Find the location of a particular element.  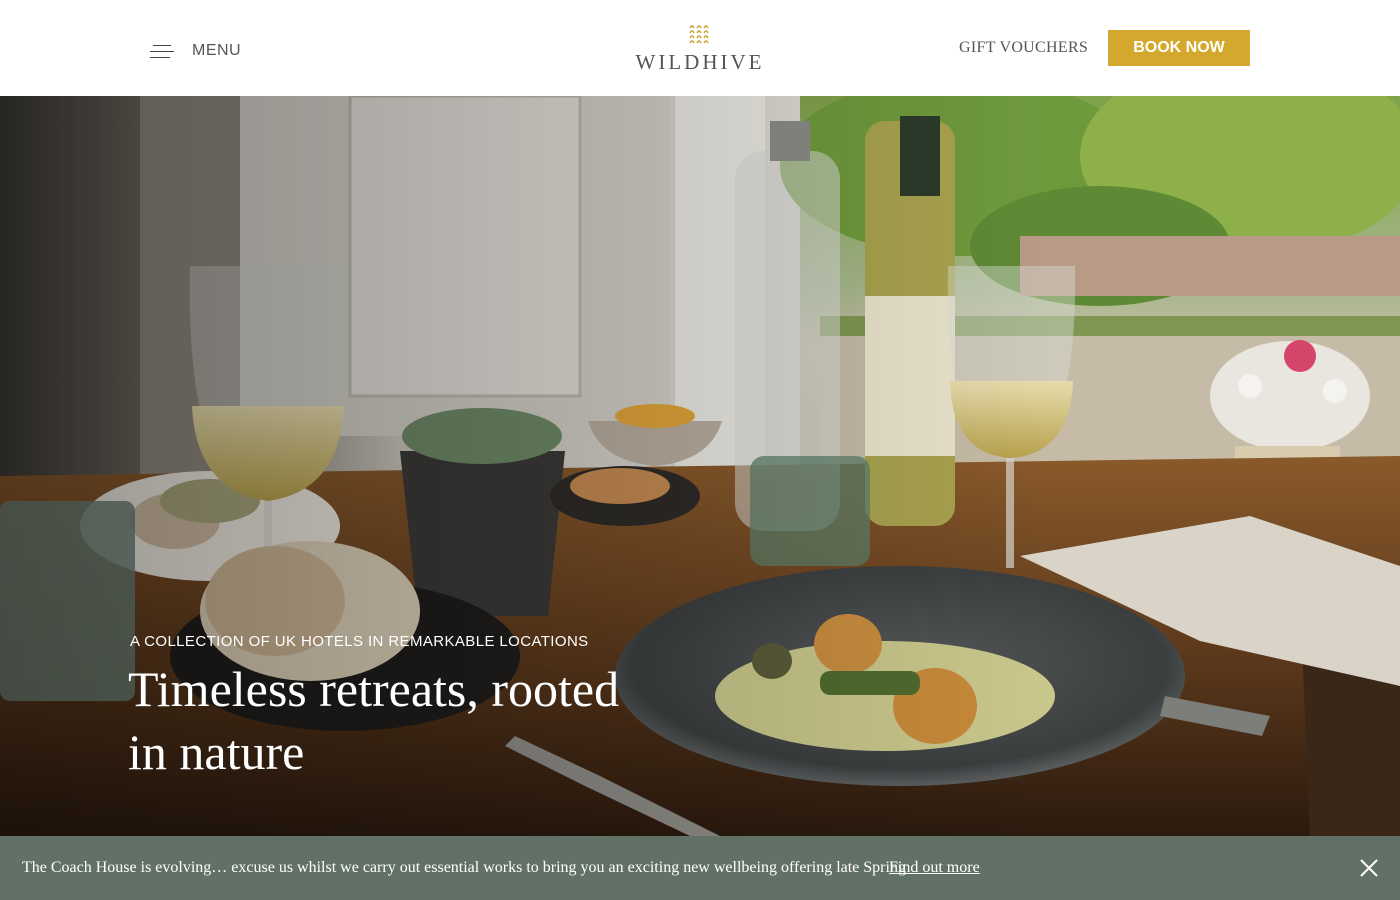

wildhive-logo-icon is located at coordinates (699, 34).